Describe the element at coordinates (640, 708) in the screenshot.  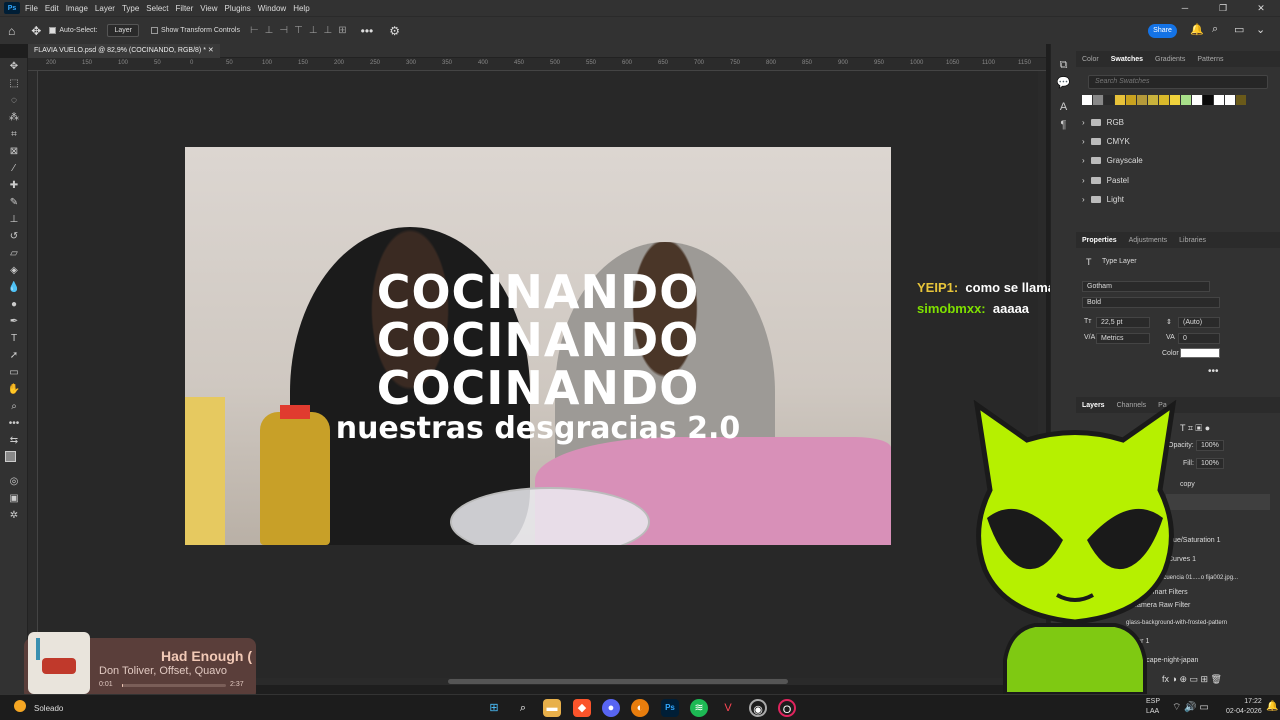
I see `blender-icon: ◐` at that location.